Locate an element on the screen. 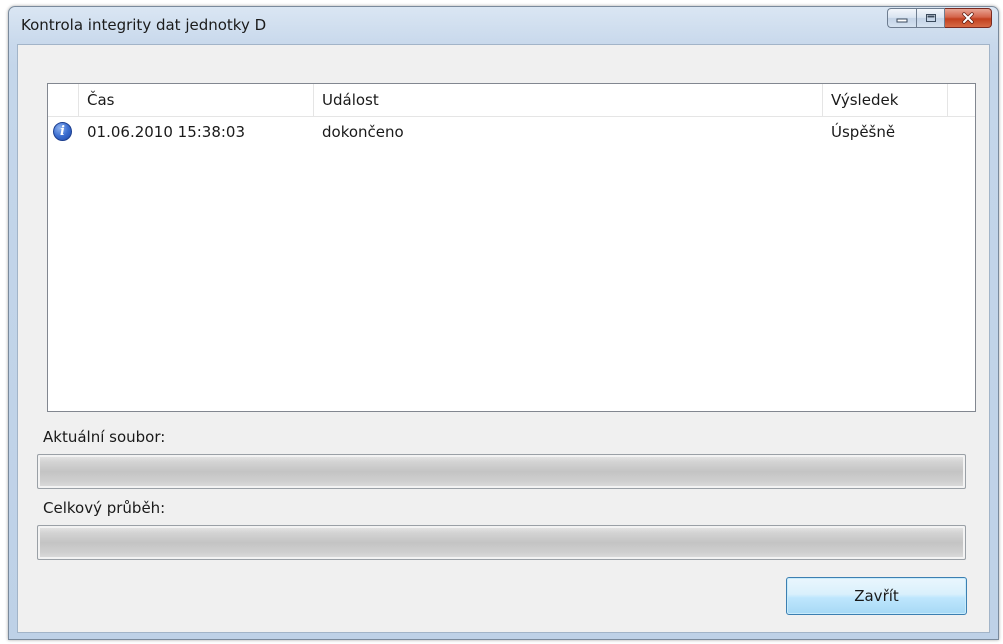  minimize-icon is located at coordinates (902, 20).